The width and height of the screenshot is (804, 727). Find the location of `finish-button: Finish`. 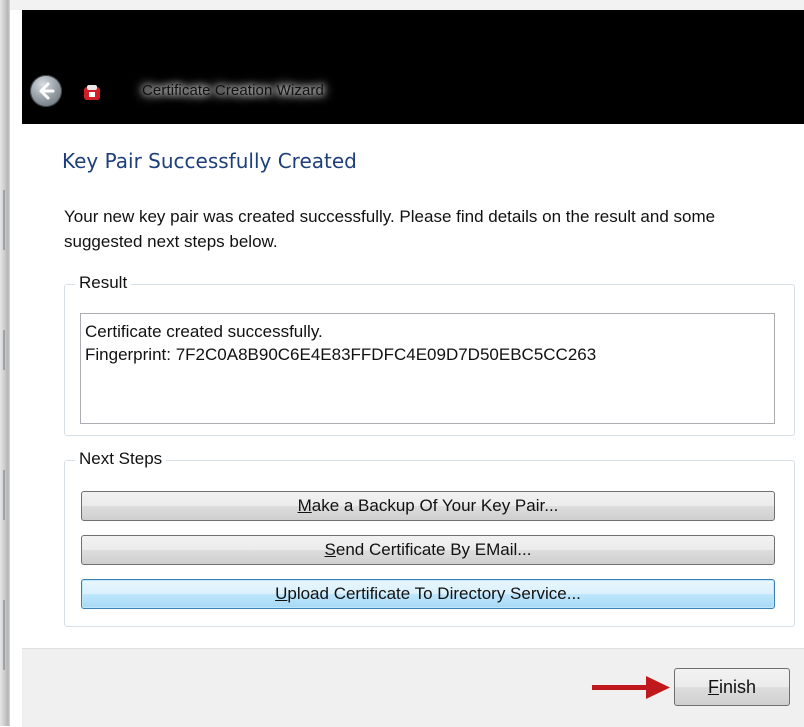

finish-button: Finish is located at coordinates (732, 687).